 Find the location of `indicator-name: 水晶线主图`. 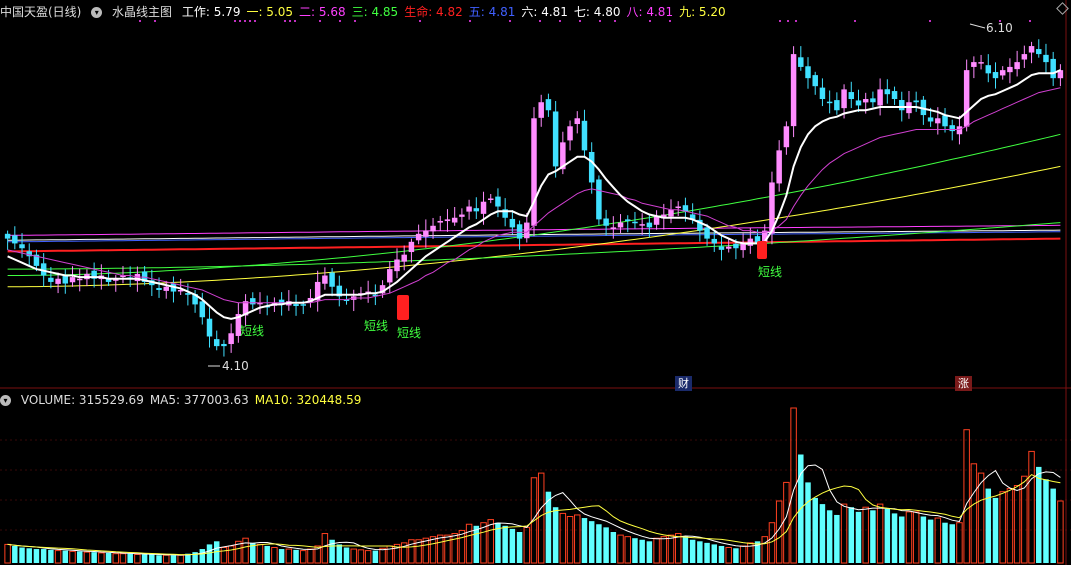

indicator-name: 水晶线主图 is located at coordinates (142, 12).